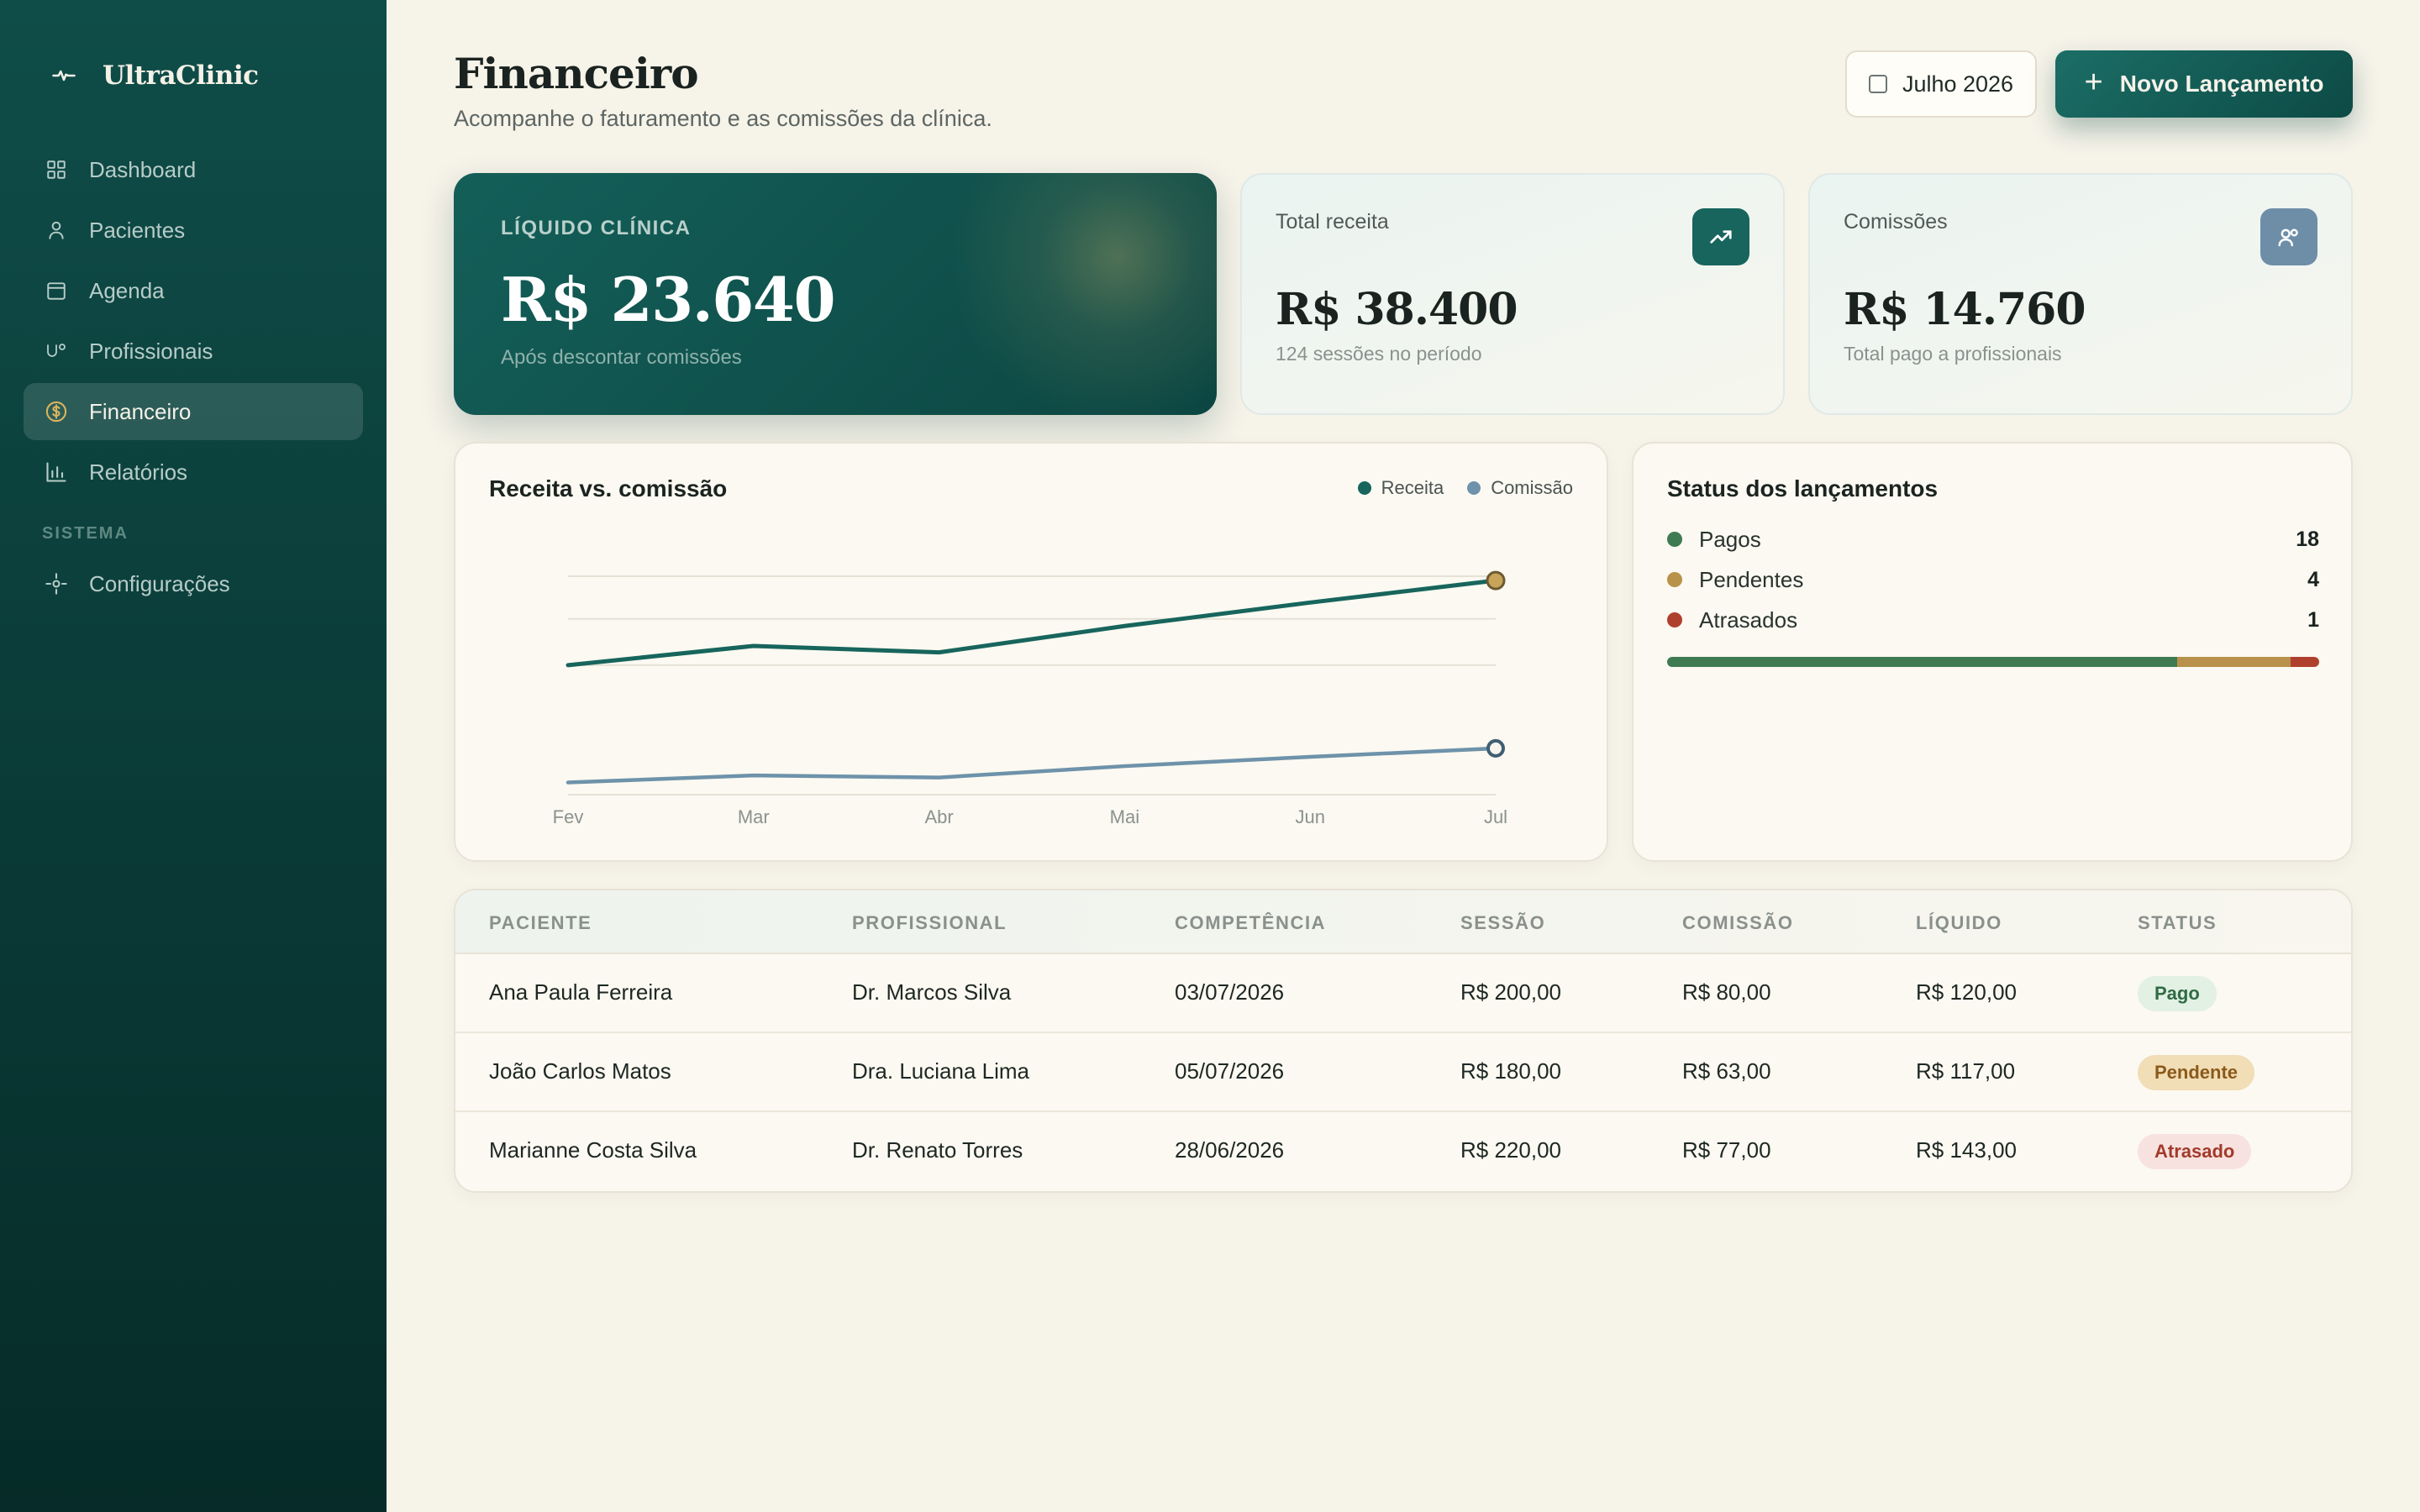  I want to click on column-header-sessao: SESSÃO, so click(1502, 923).